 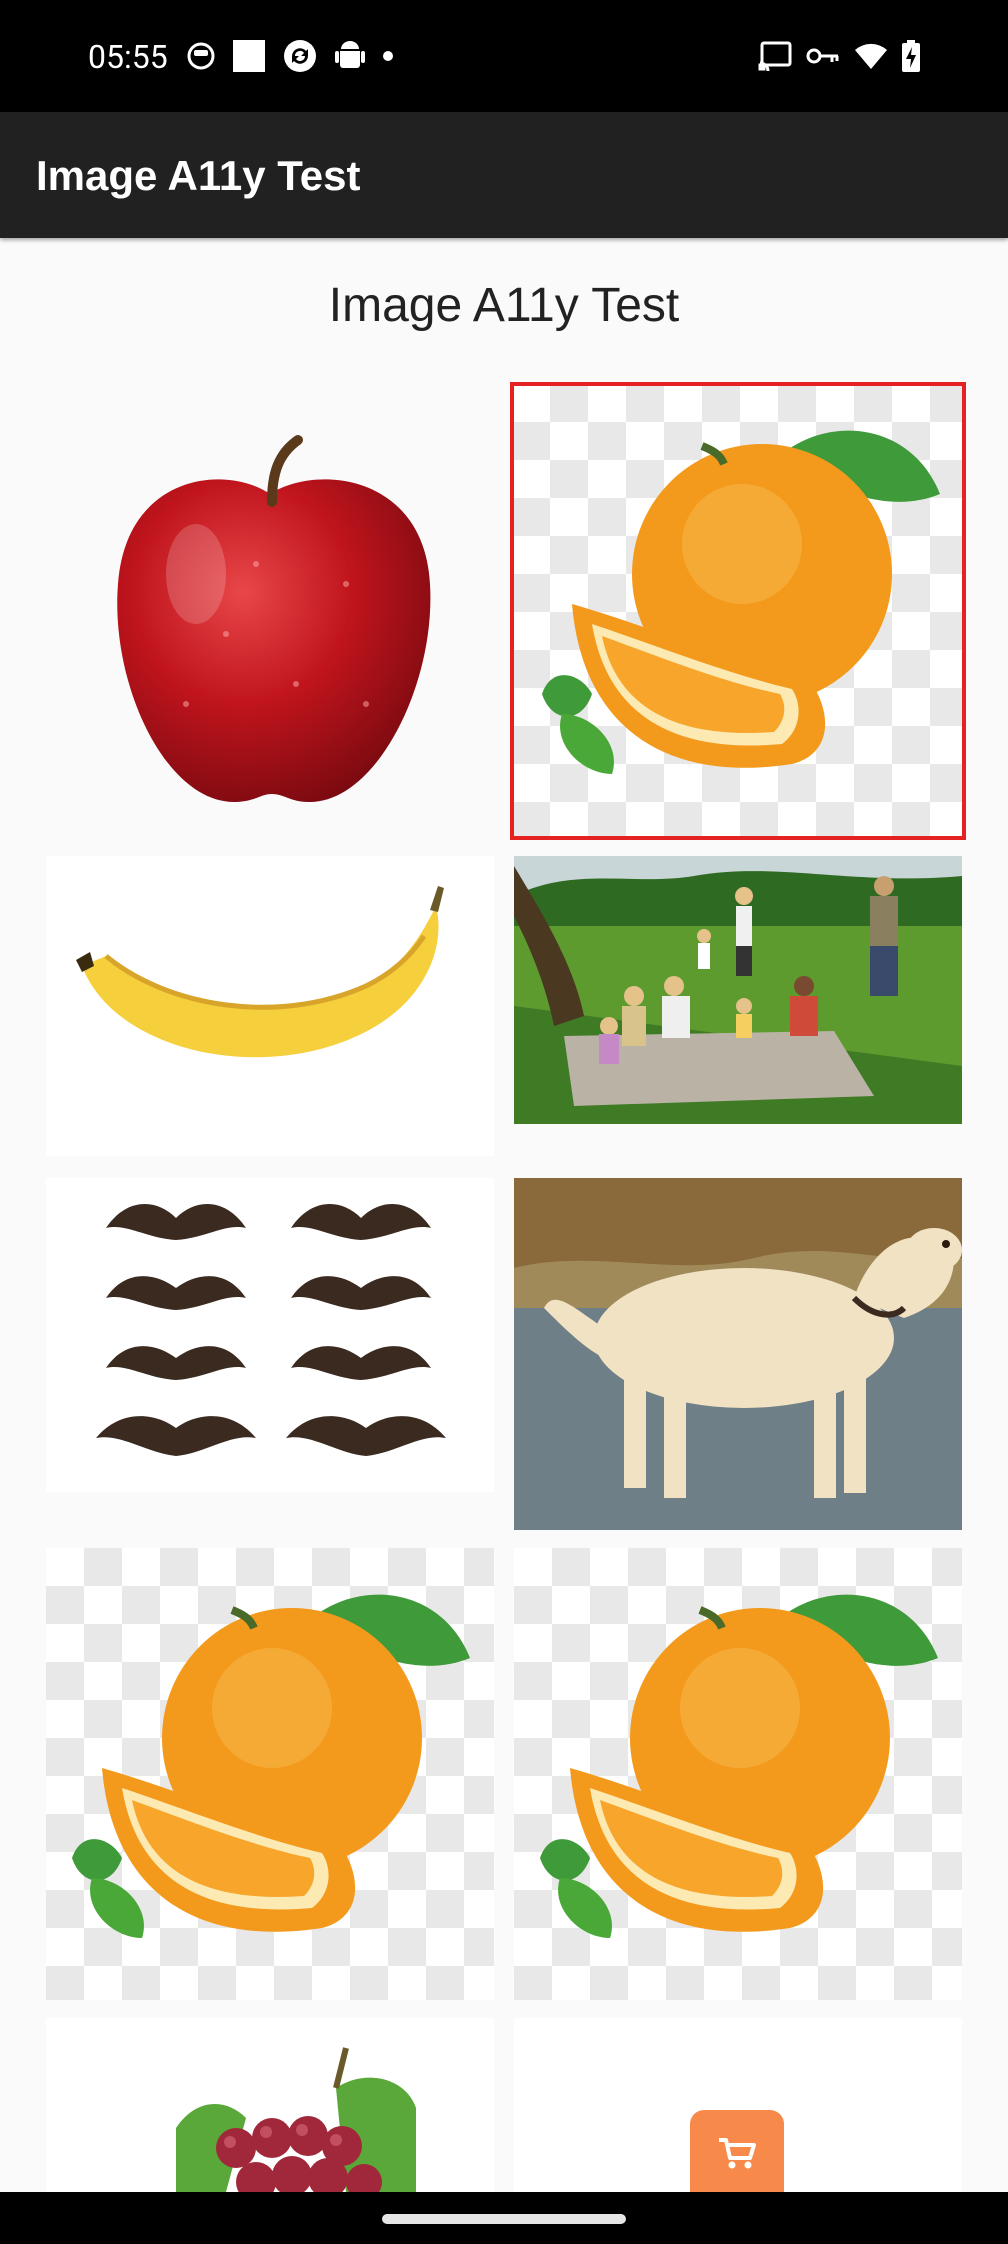 What do you see at coordinates (300, 56) in the screenshot?
I see `sync-icon` at bounding box center [300, 56].